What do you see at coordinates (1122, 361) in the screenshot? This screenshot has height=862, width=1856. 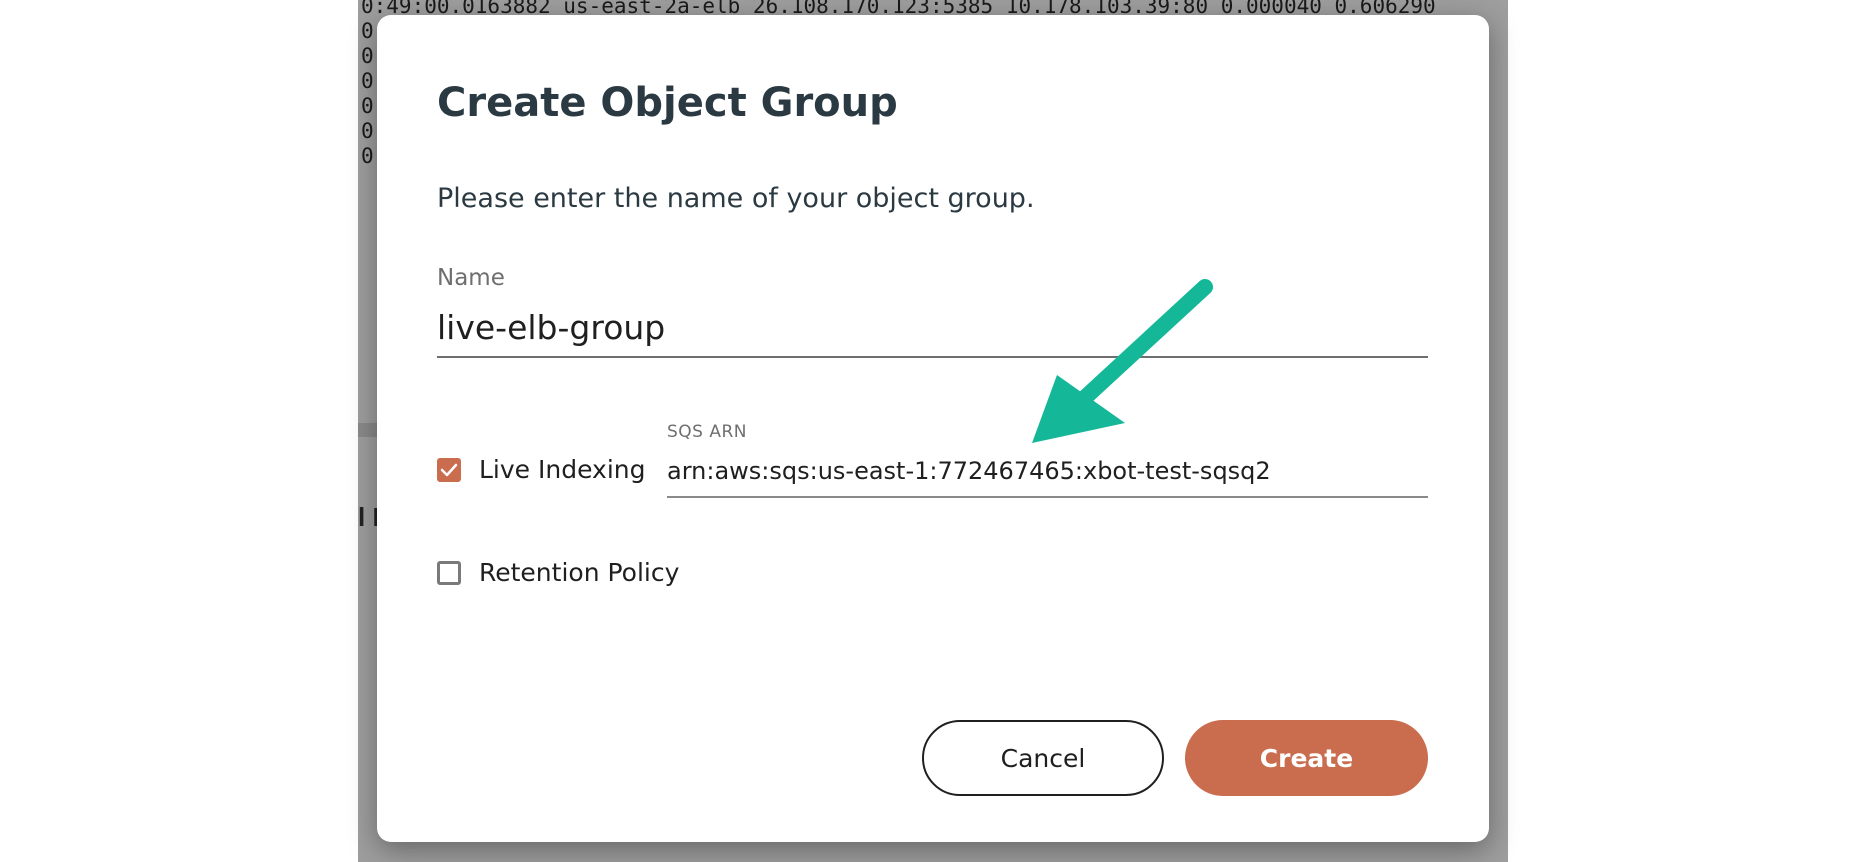 I see `arrow-pointing-down-left-icon` at bounding box center [1122, 361].